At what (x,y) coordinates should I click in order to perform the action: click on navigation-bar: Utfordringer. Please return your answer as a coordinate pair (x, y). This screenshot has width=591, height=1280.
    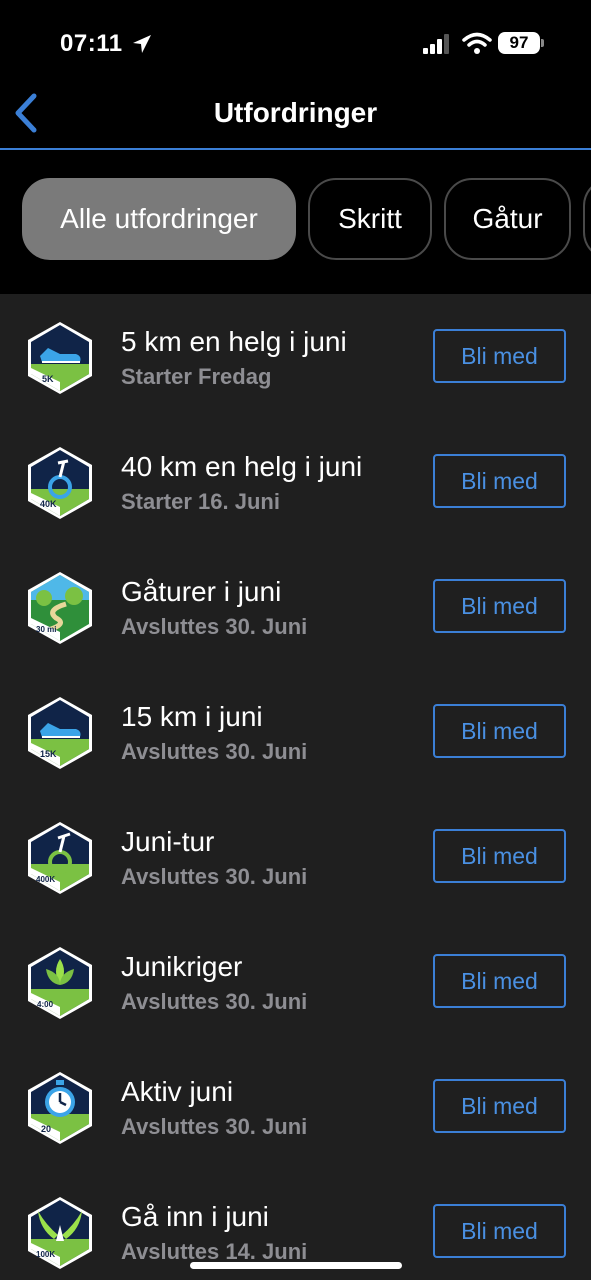
    Looking at the image, I should click on (295, 120).